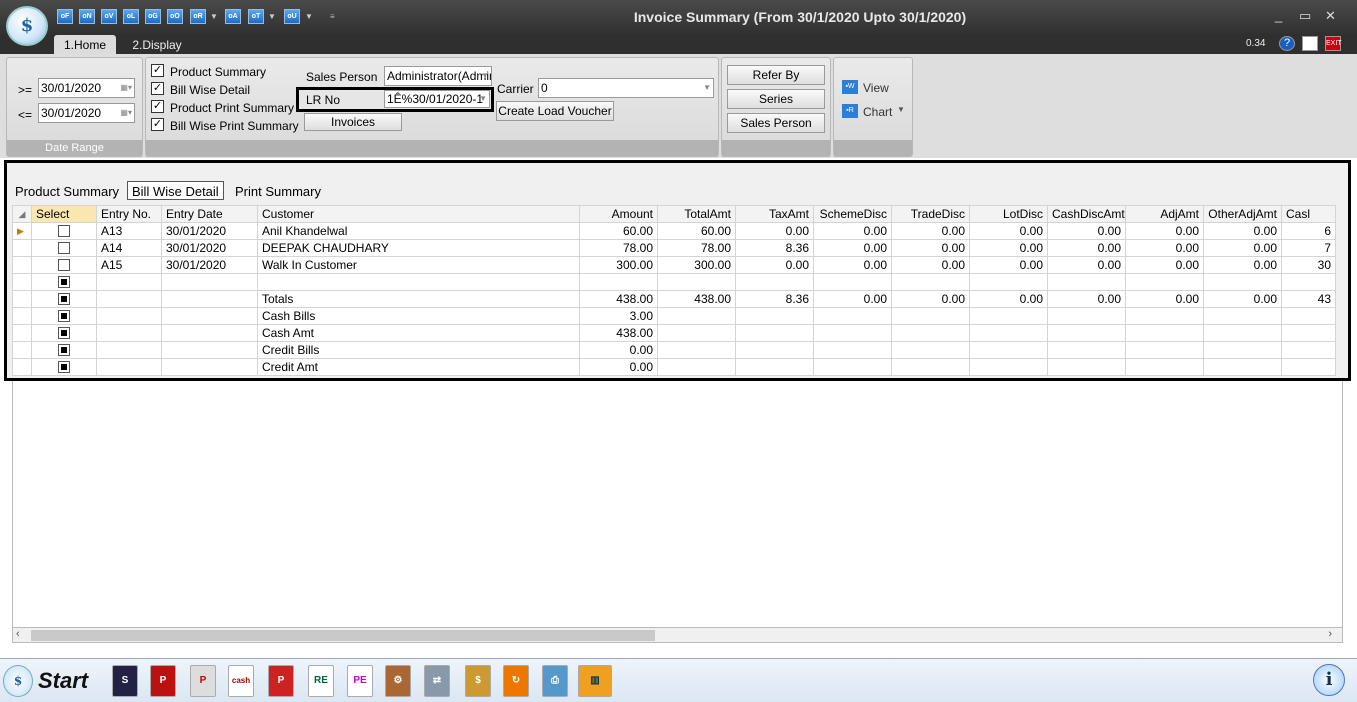  Describe the element at coordinates (163, 681) in the screenshot. I see `purchase-book-icon: P` at that location.